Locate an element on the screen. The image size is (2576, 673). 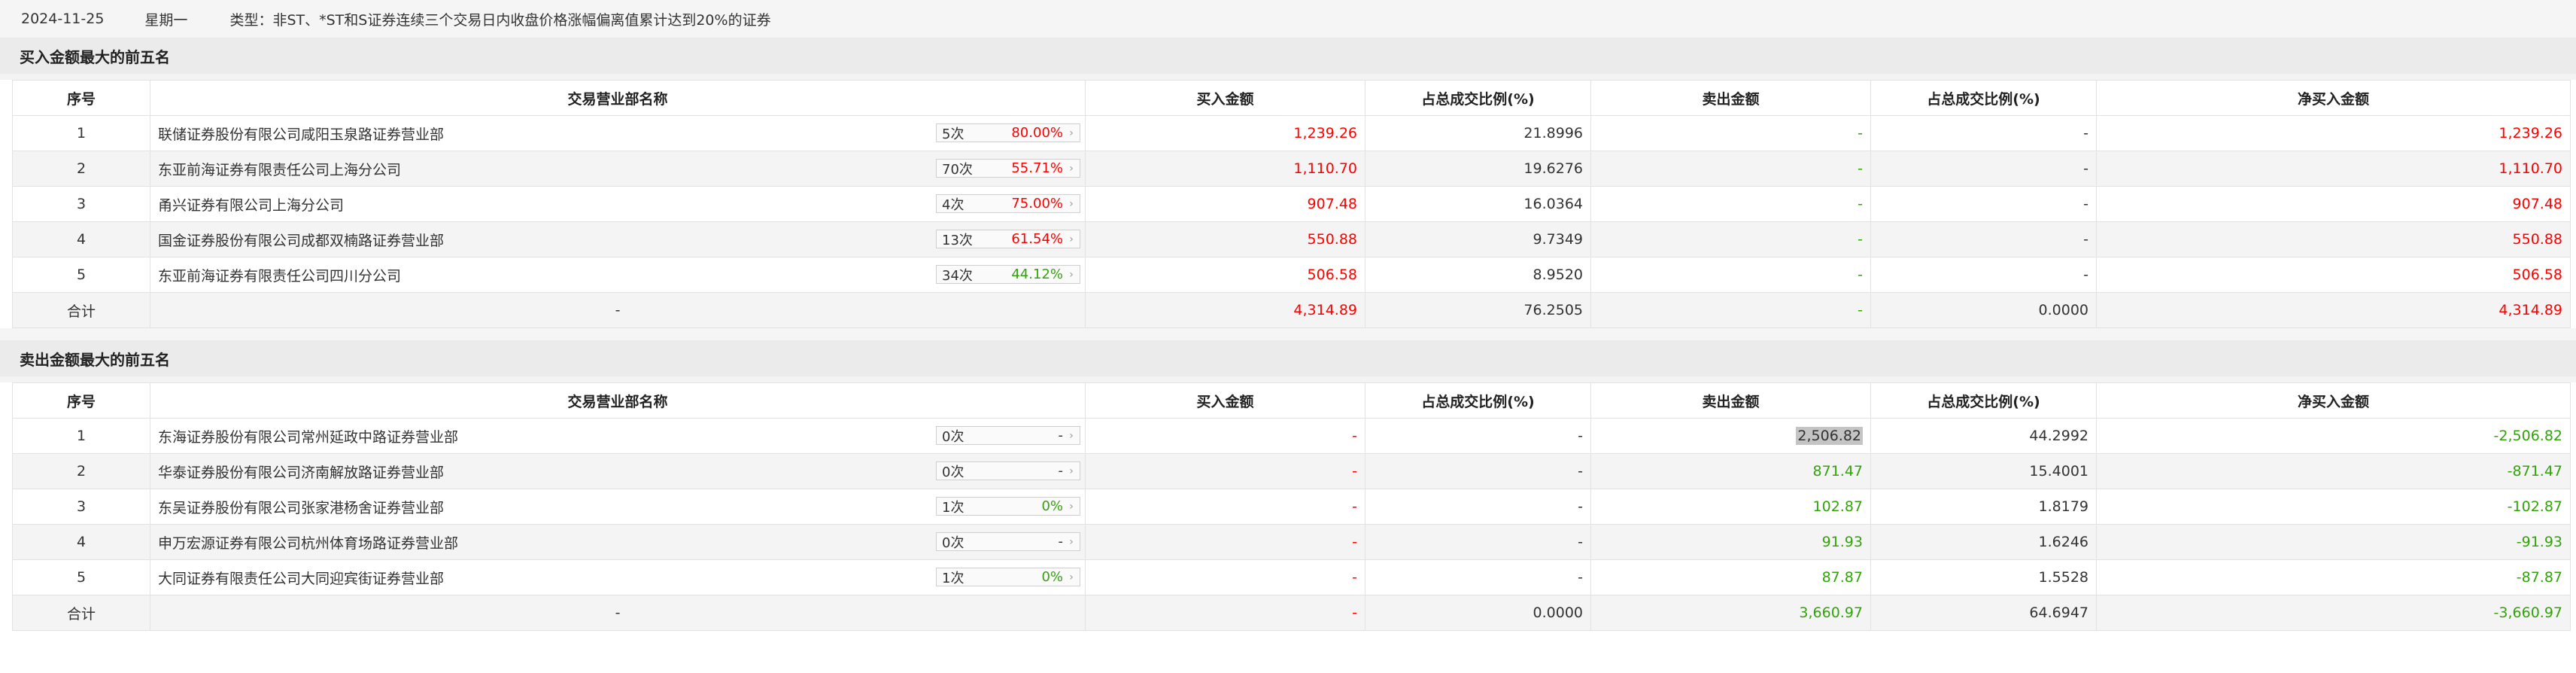
dept-cell: 华泰证券股份有限公司济南解放路证券营业部 0次 - › is located at coordinates (618, 471).